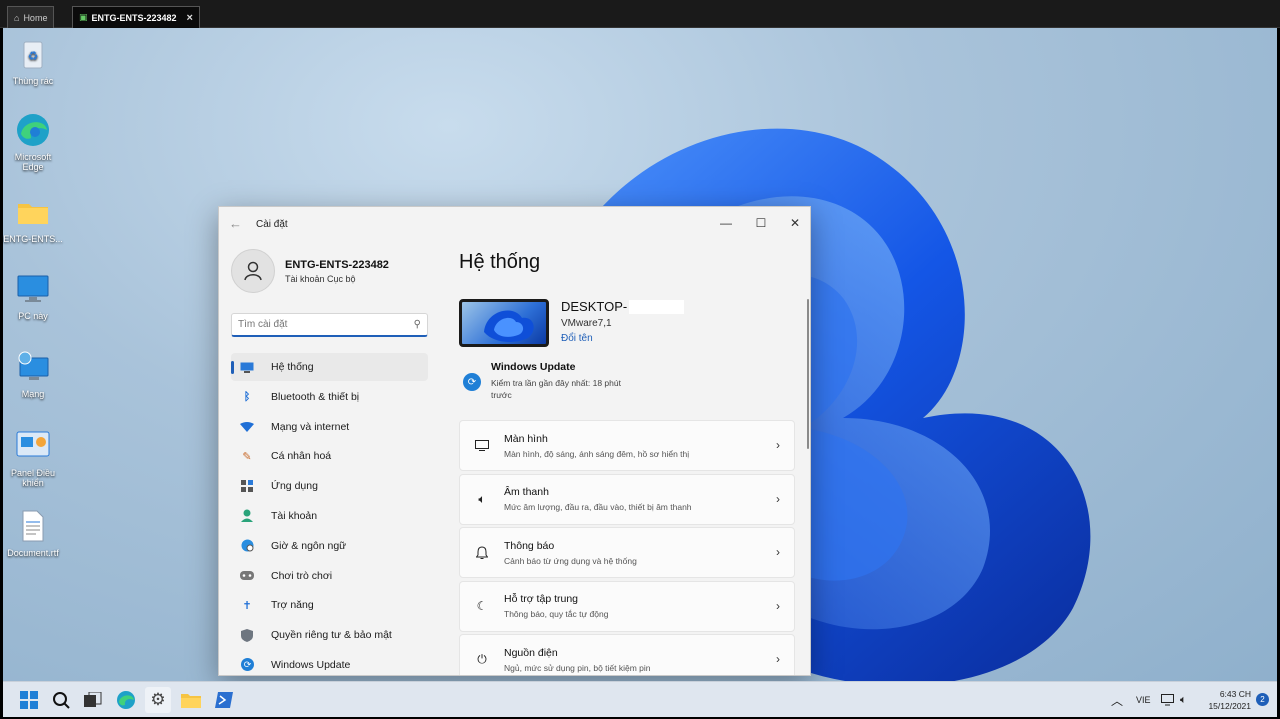 This screenshot has height=719, width=1280. Describe the element at coordinates (33, 162) in the screenshot. I see `desktop-icon-label: Microsoft Edge` at that location.